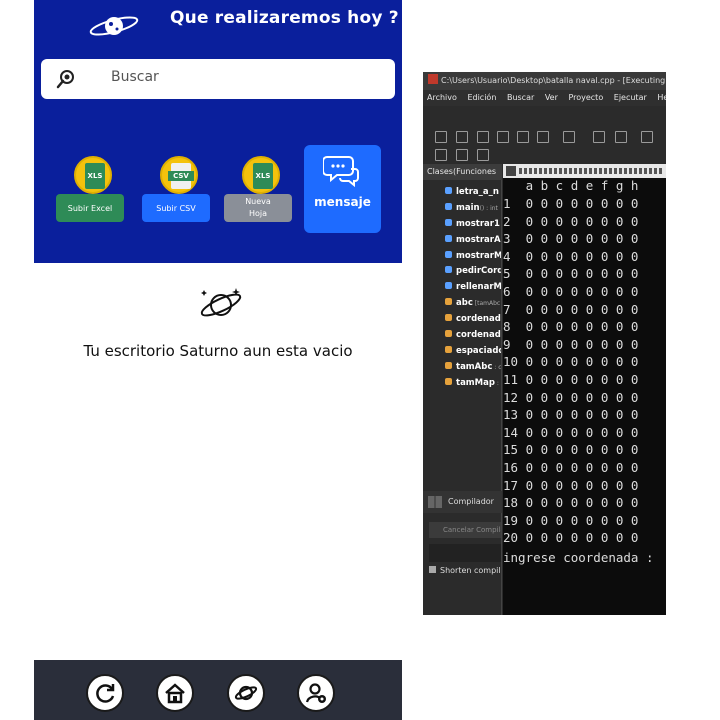  What do you see at coordinates (473, 256) in the screenshot?
I see `class-item: mostrarM` at bounding box center [473, 256].